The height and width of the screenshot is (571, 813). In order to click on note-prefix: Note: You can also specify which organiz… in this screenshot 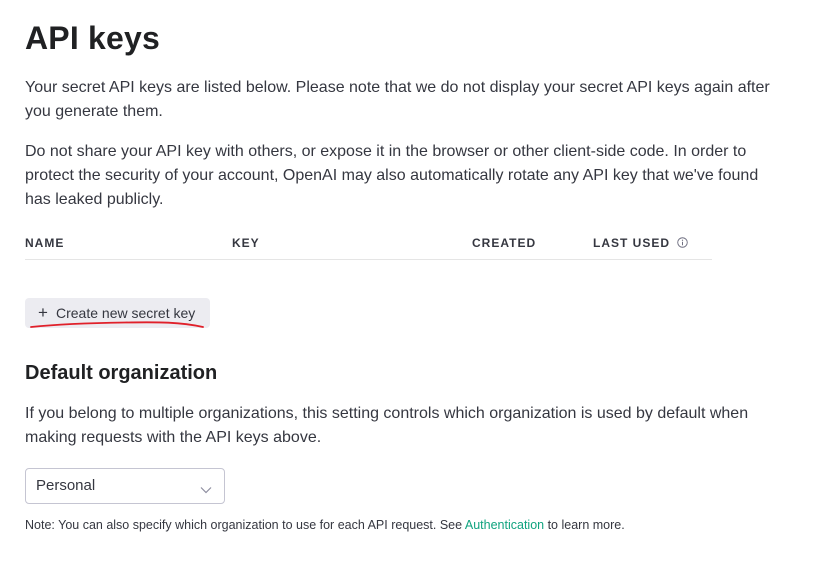, I will do `click(245, 525)`.